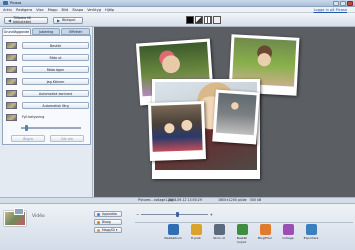 This screenshot has height=250, width=355. Describe the element at coordinates (11, 45) in the screenshot. I see `crop-preview-thumbnail` at that location.